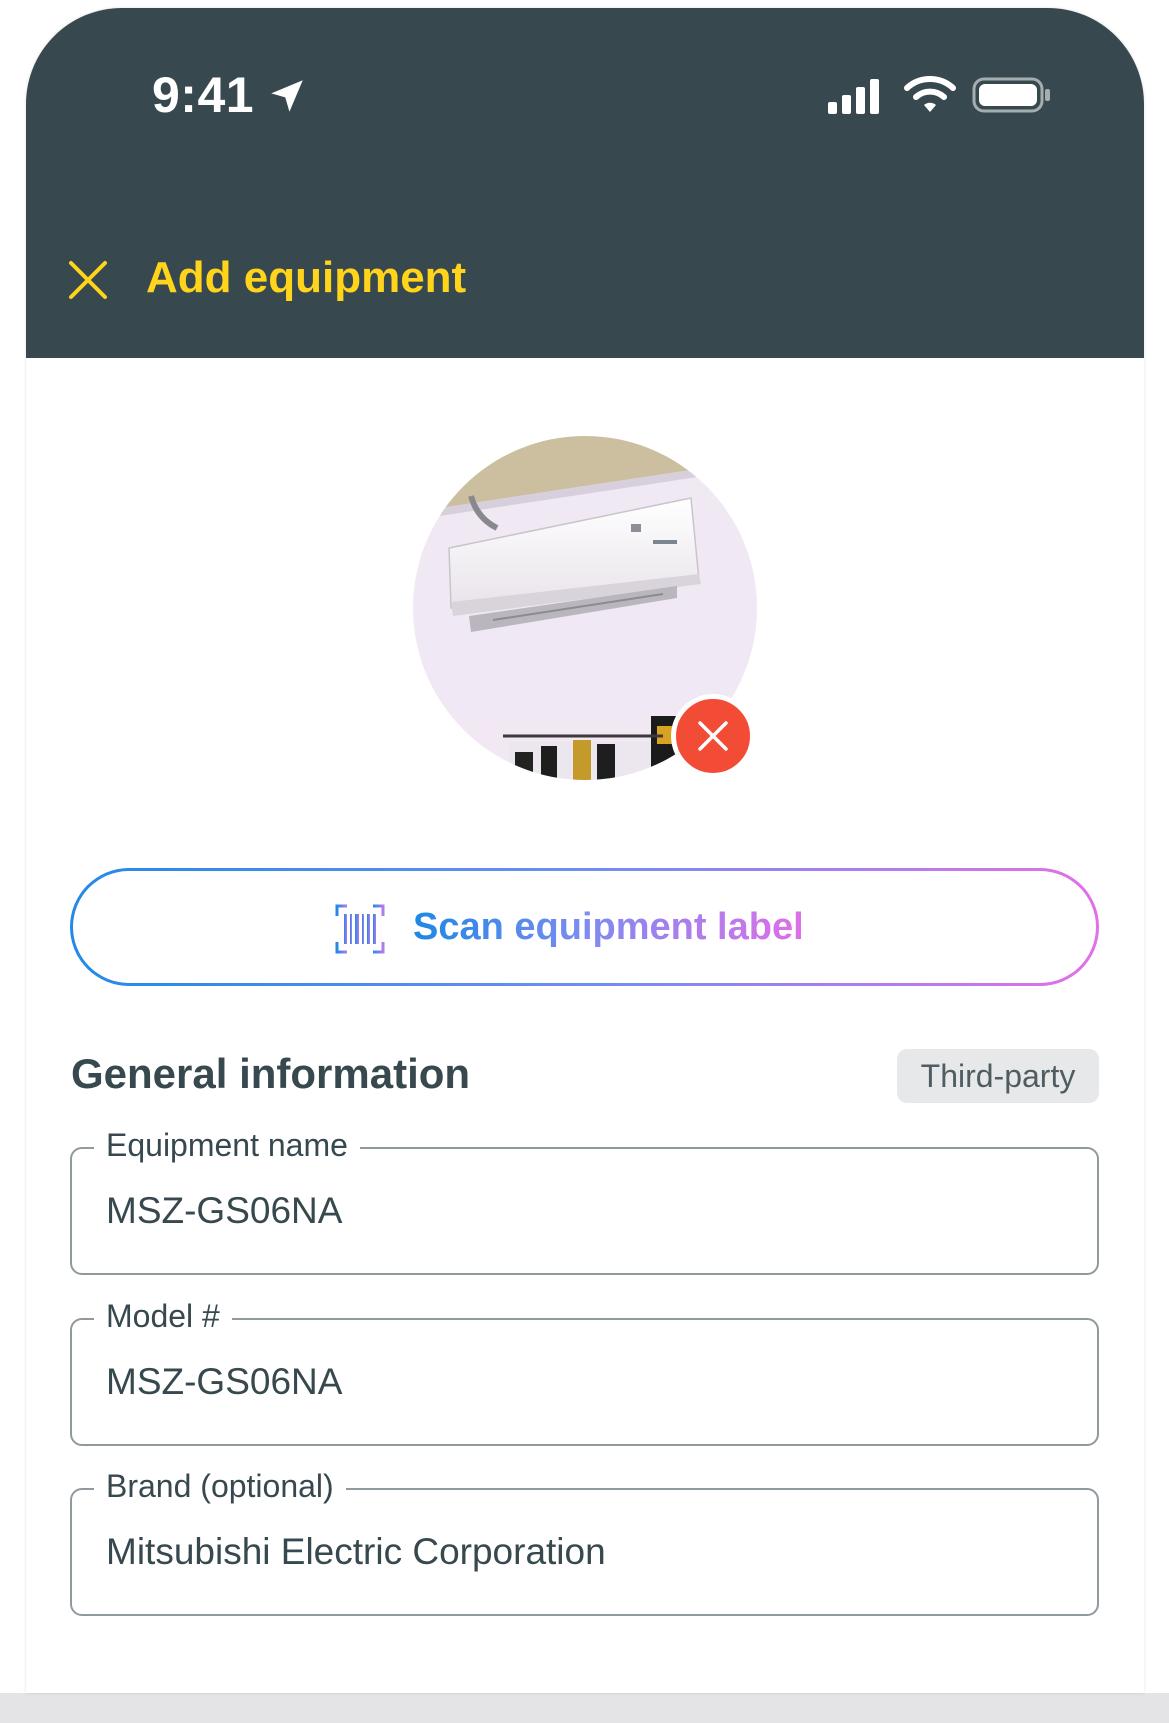  What do you see at coordinates (584, 1370) in the screenshot?
I see `model-number-field: Model # MSZ-GS06NA` at bounding box center [584, 1370].